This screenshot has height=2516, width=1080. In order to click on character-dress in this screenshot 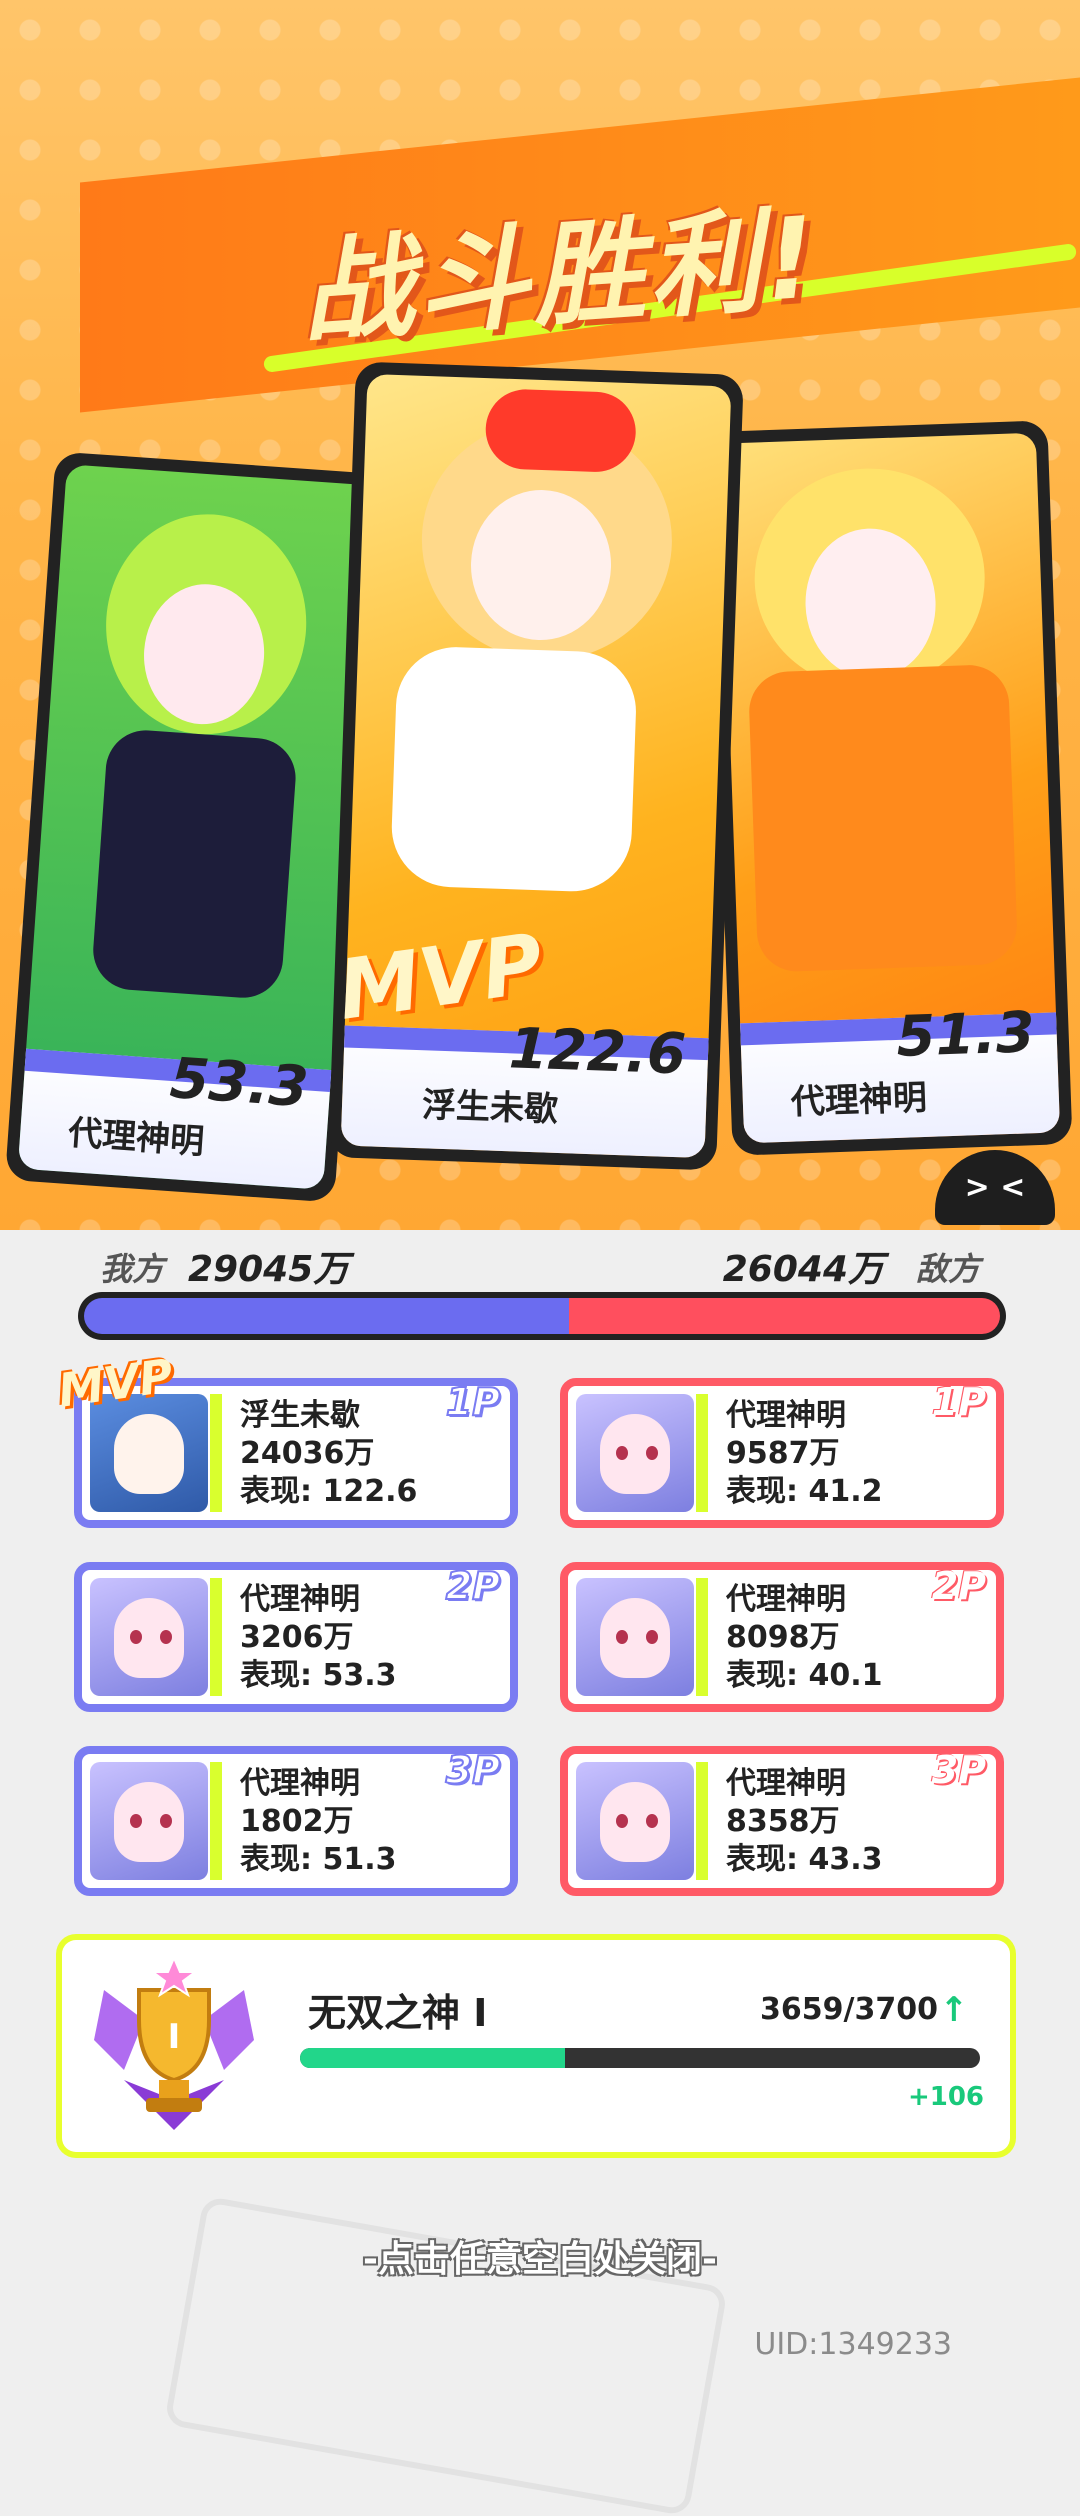, I will do `click(513, 769)`.